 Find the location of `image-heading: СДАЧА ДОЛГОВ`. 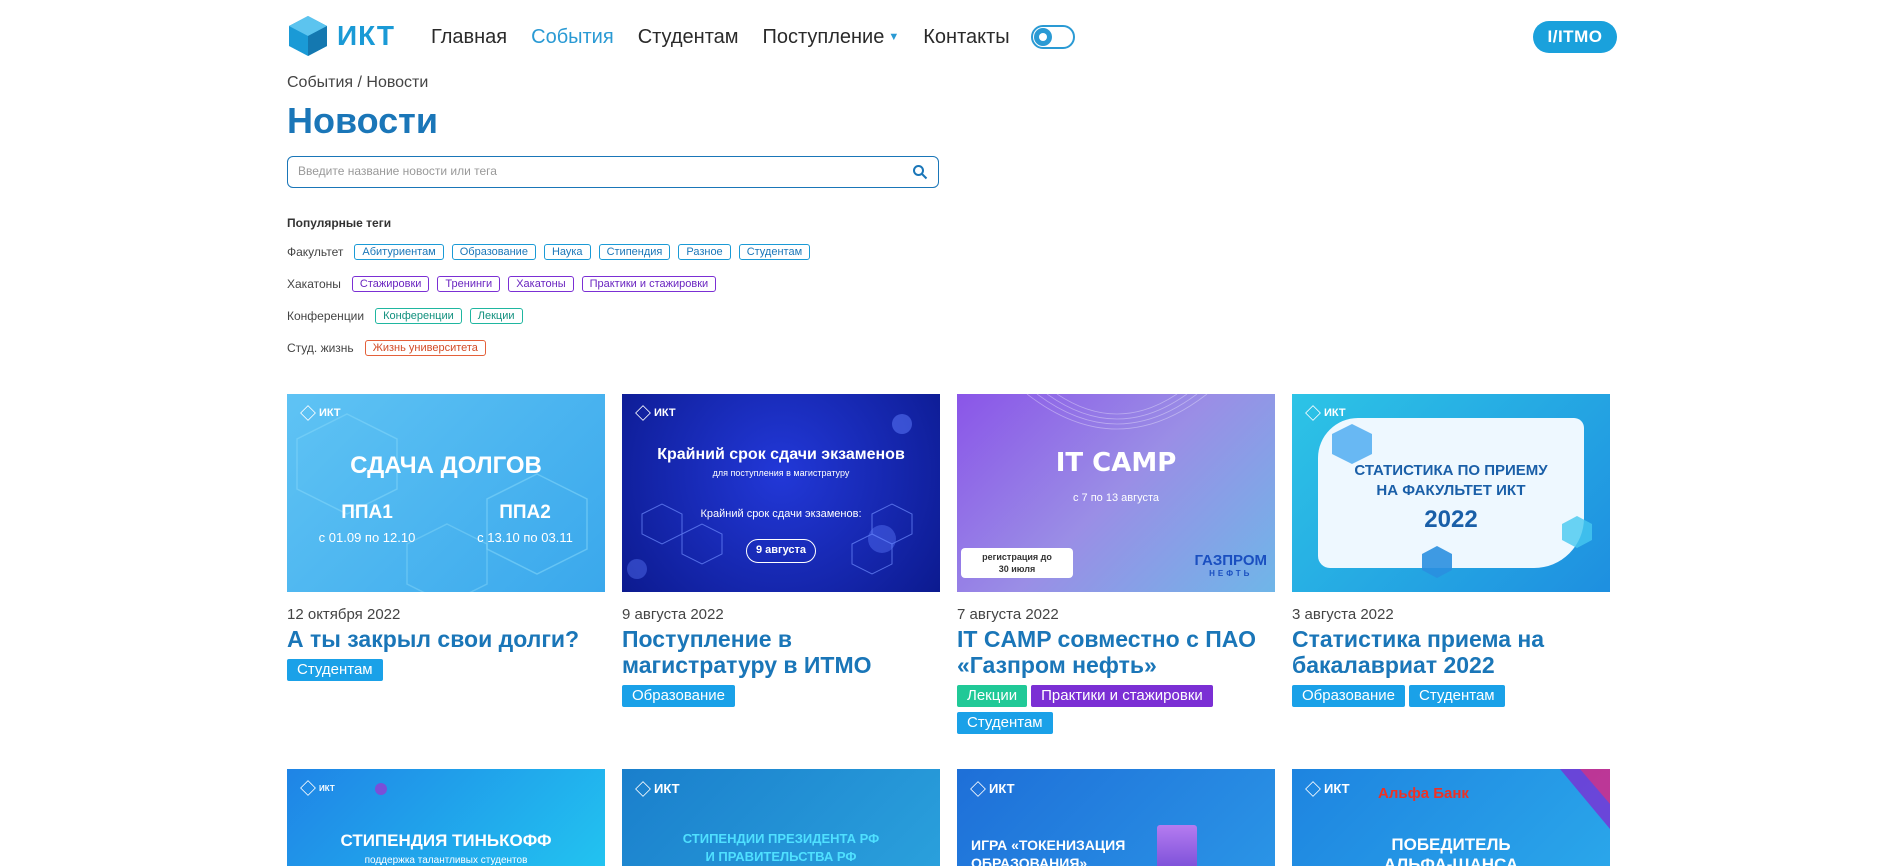

image-heading: СДАЧА ДОЛГОВ is located at coordinates (446, 465).